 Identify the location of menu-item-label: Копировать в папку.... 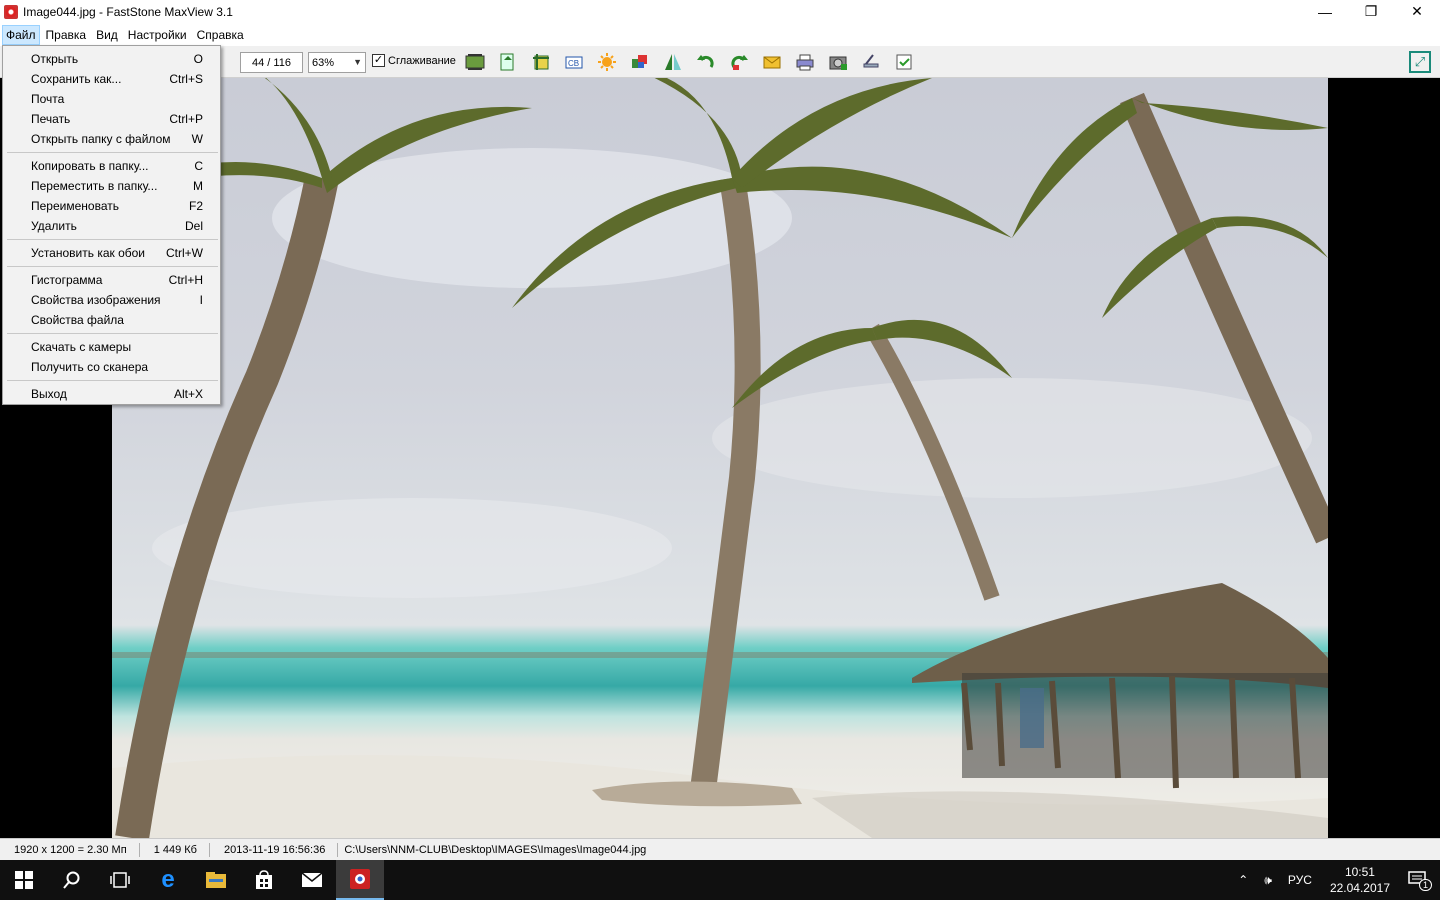
(90, 166).